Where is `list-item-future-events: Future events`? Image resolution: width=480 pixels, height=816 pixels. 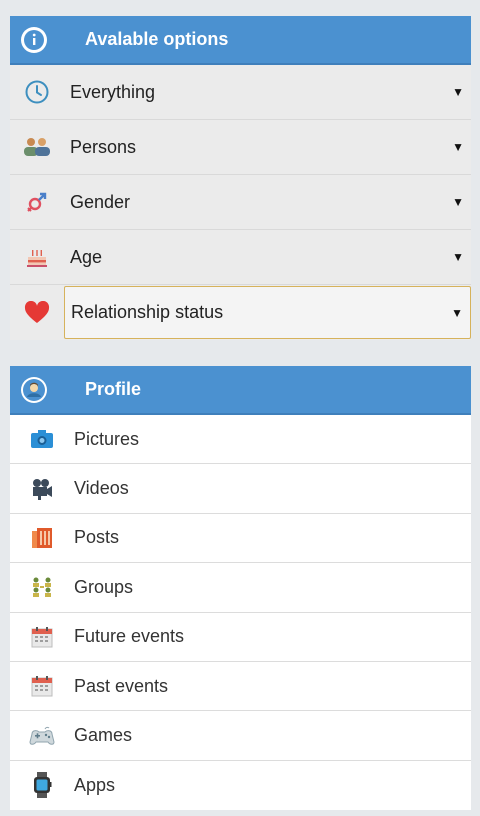
list-item-future-events: Future events is located at coordinates (240, 637).